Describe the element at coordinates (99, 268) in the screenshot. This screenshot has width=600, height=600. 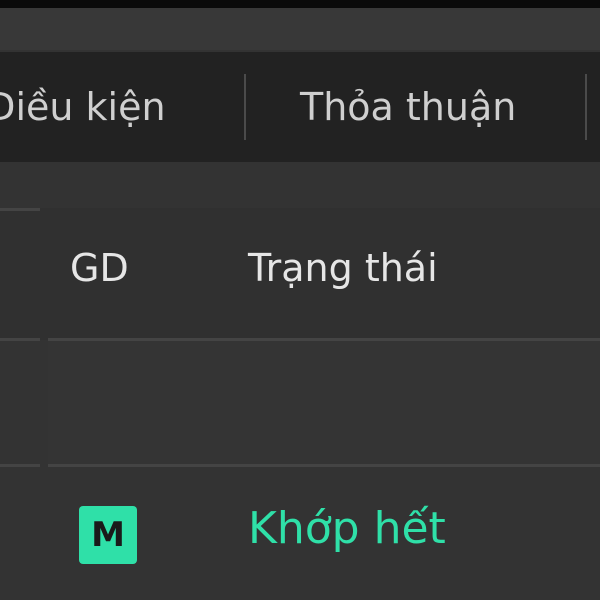
I see `column-header-gd: GD` at that location.